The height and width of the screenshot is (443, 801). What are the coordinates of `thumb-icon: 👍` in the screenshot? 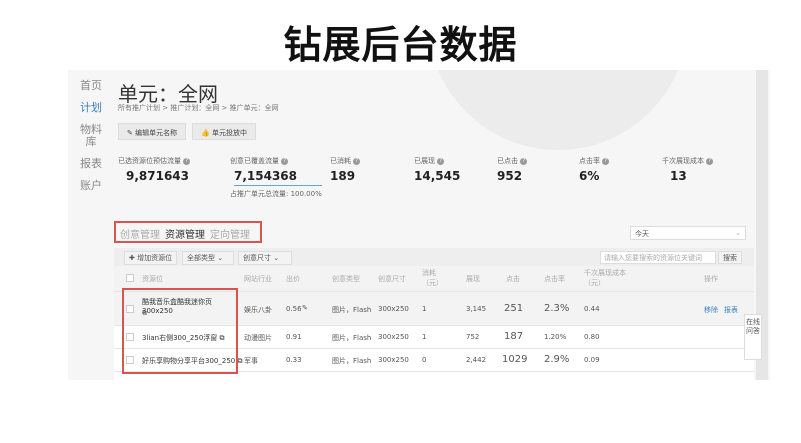 It's located at (206, 133).